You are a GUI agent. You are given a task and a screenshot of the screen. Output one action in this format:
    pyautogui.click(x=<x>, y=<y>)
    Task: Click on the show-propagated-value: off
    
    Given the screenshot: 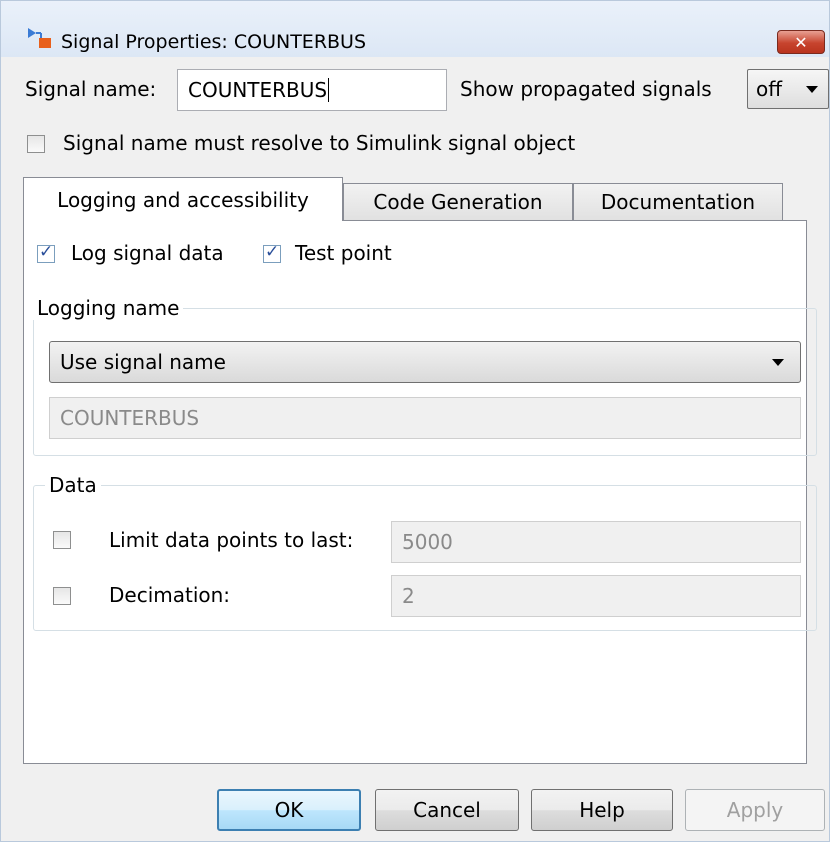 What is the action you would take?
    pyautogui.click(x=769, y=89)
    